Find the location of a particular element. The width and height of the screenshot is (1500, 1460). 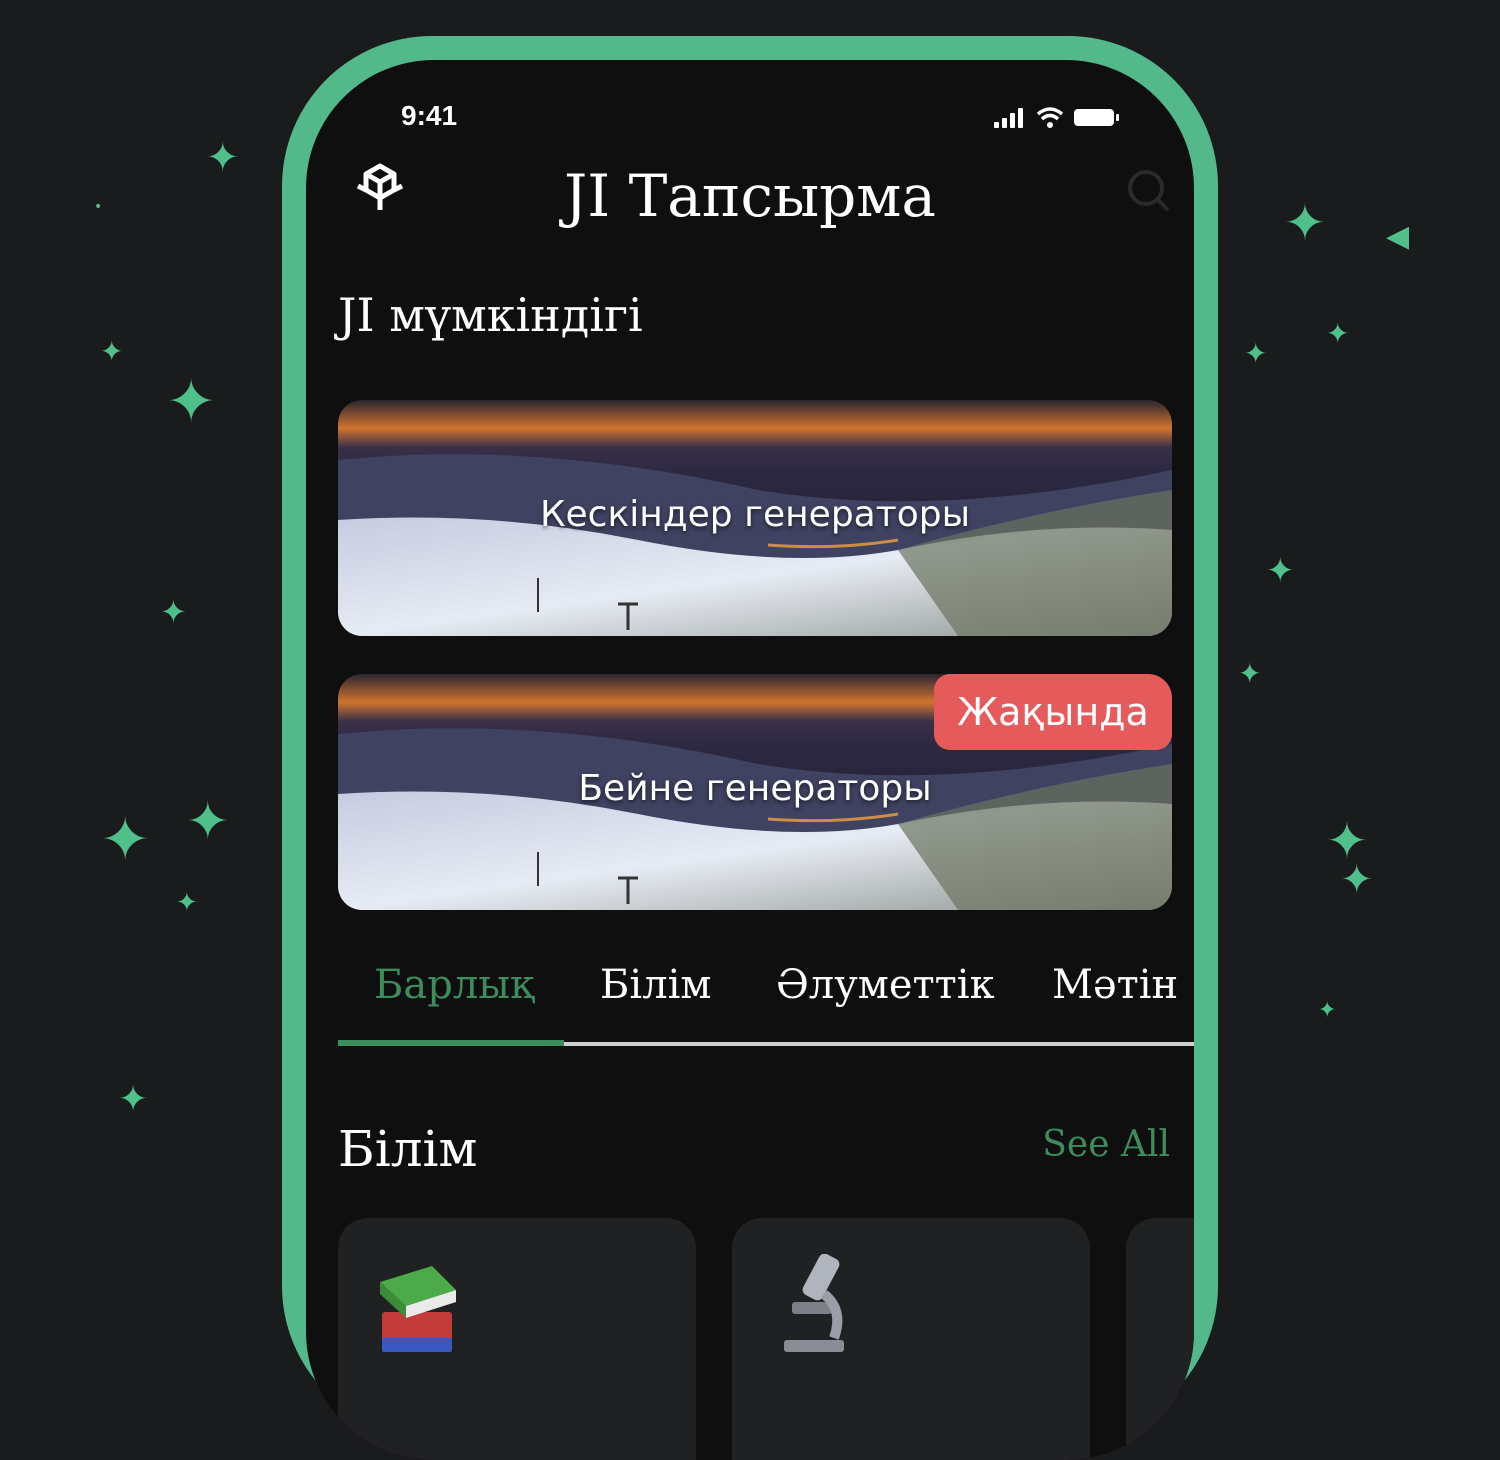

video-generator-banner: Бейне генераторы Жақында is located at coordinates (755, 792).